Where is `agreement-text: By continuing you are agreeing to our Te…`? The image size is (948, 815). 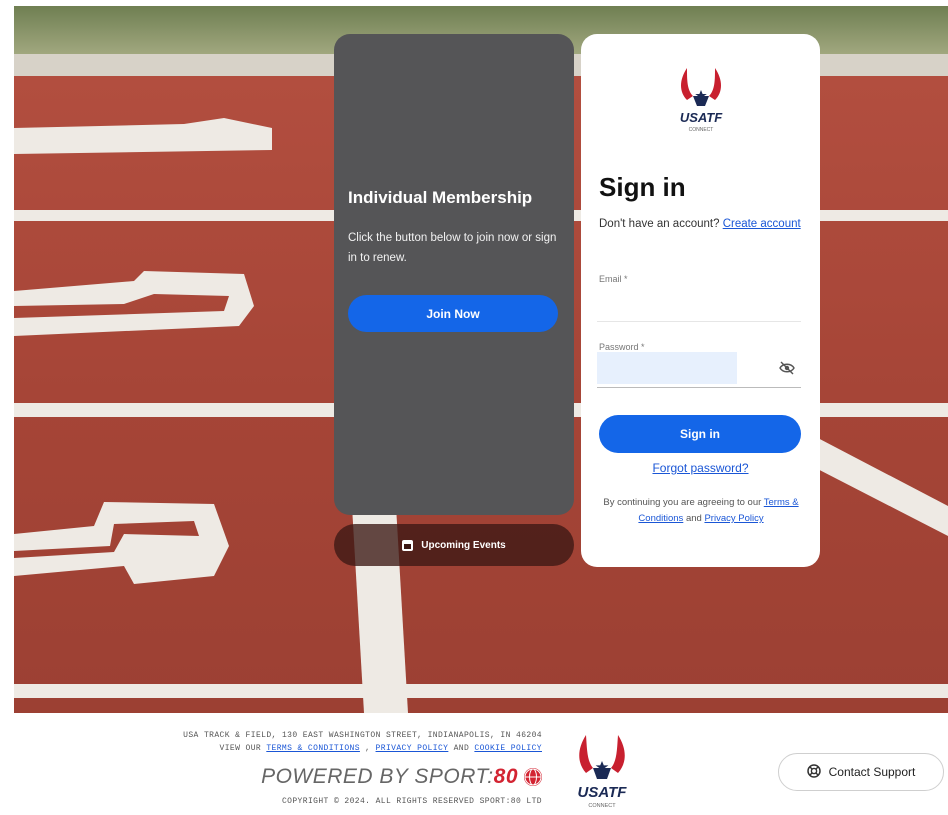 agreement-text: By continuing you are agreeing to our Te… is located at coordinates (701, 511).